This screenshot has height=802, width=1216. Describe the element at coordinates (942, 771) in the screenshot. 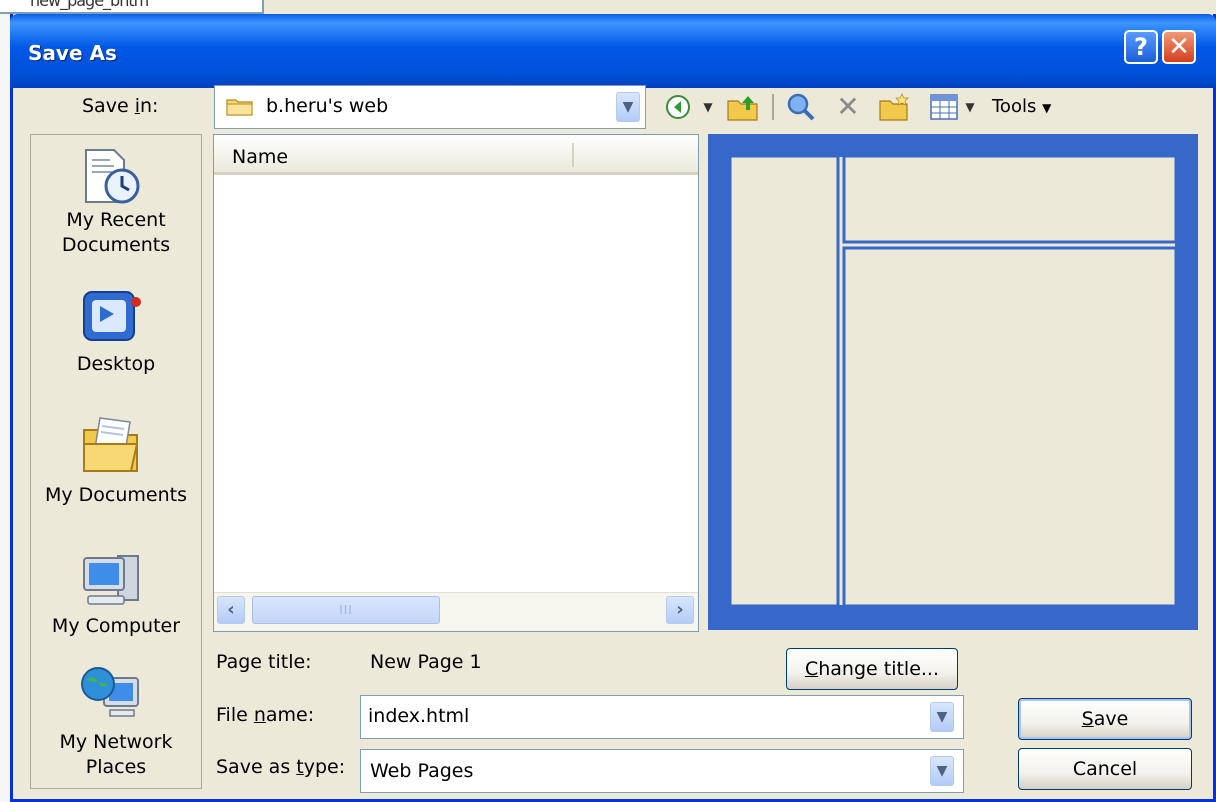

I see `save-as-type-dropdown-button: ▼` at that location.